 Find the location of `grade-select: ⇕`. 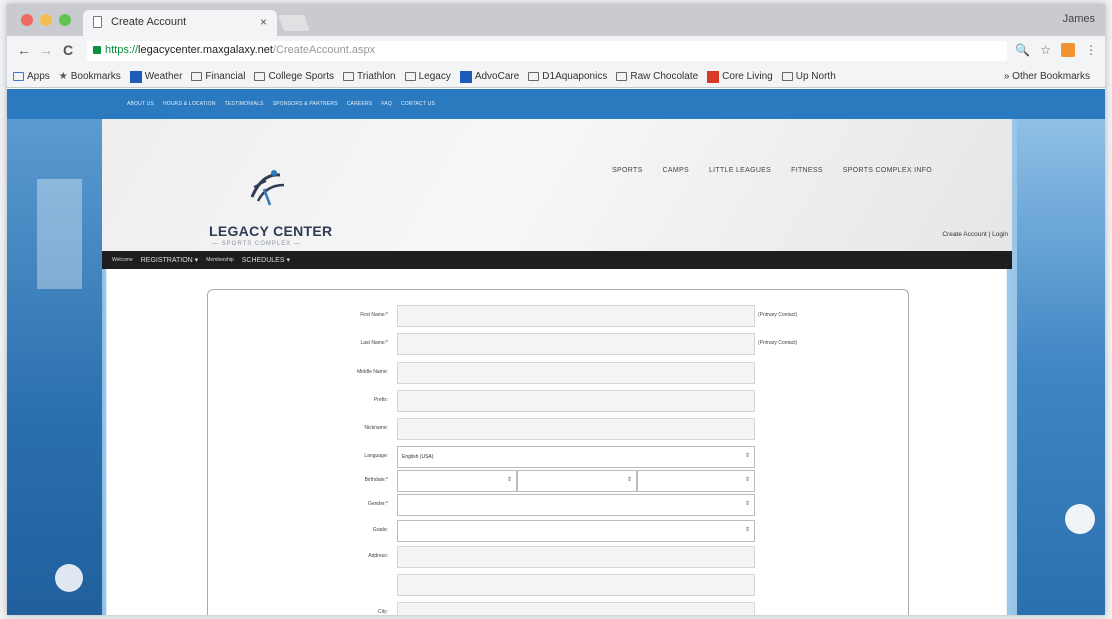

grade-select: ⇕ is located at coordinates (576, 531).